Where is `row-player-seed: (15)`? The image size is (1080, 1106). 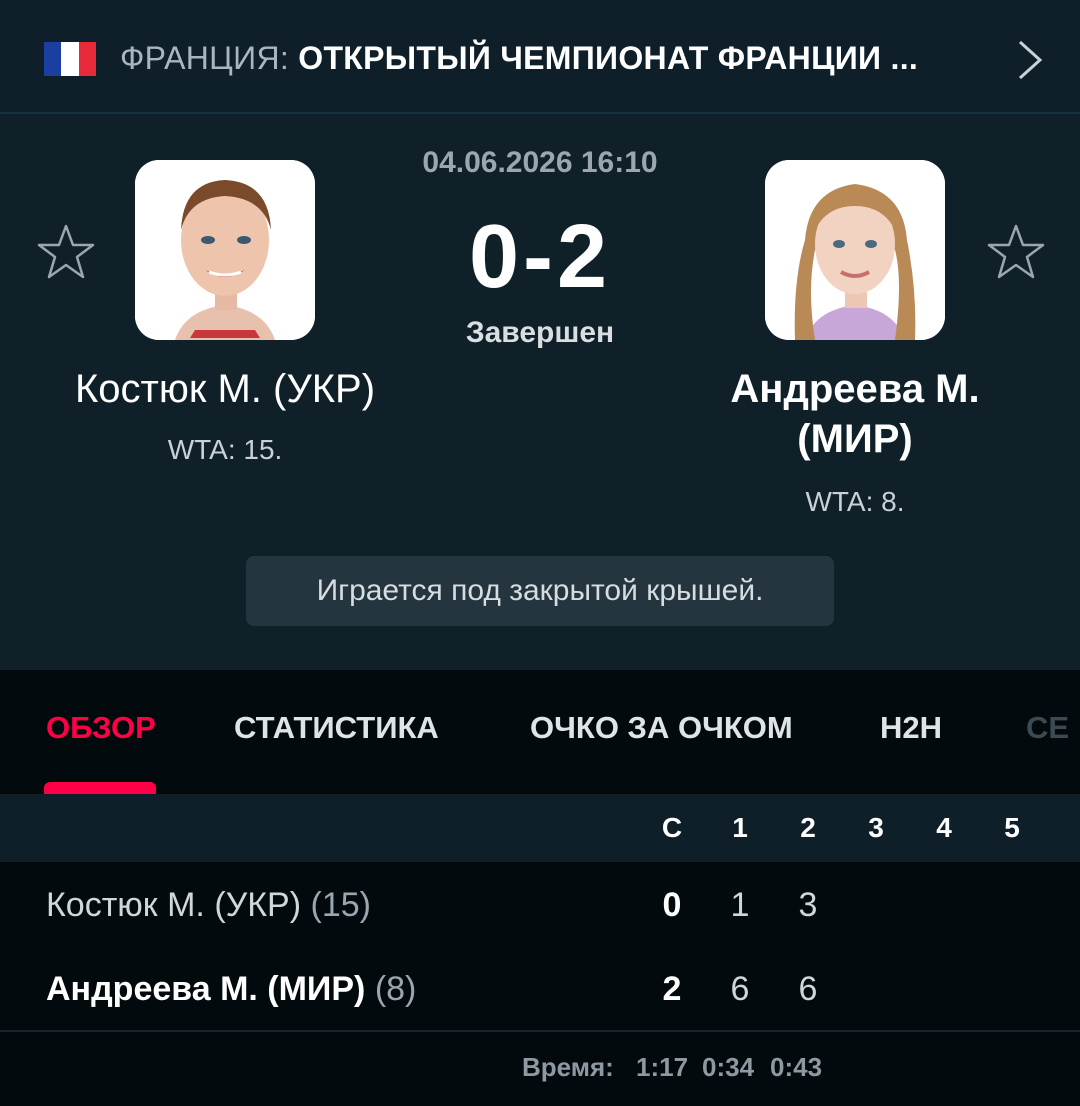
row-player-seed: (15) is located at coordinates (340, 905).